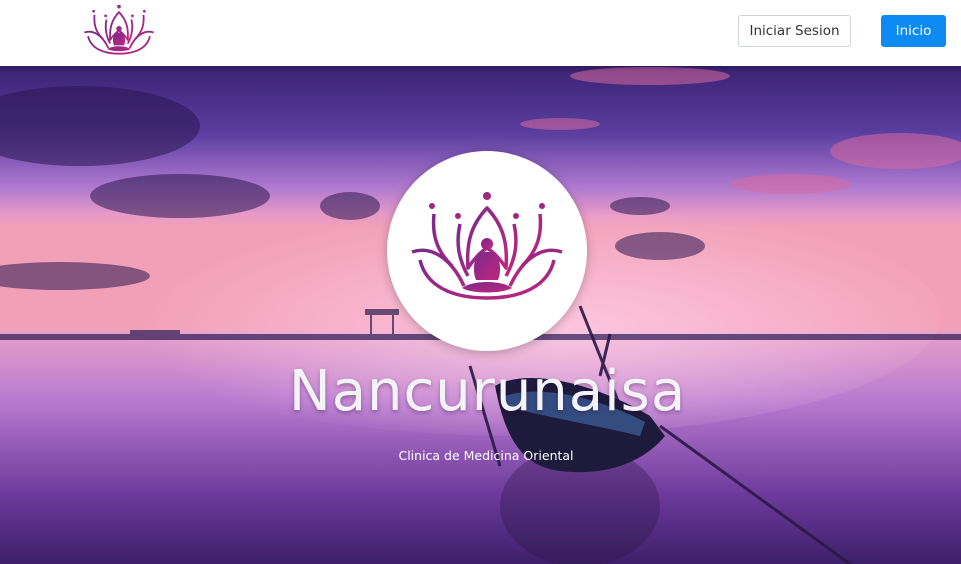 The image size is (961, 564). I want to click on lotus-logo-icon, so click(119, 32).